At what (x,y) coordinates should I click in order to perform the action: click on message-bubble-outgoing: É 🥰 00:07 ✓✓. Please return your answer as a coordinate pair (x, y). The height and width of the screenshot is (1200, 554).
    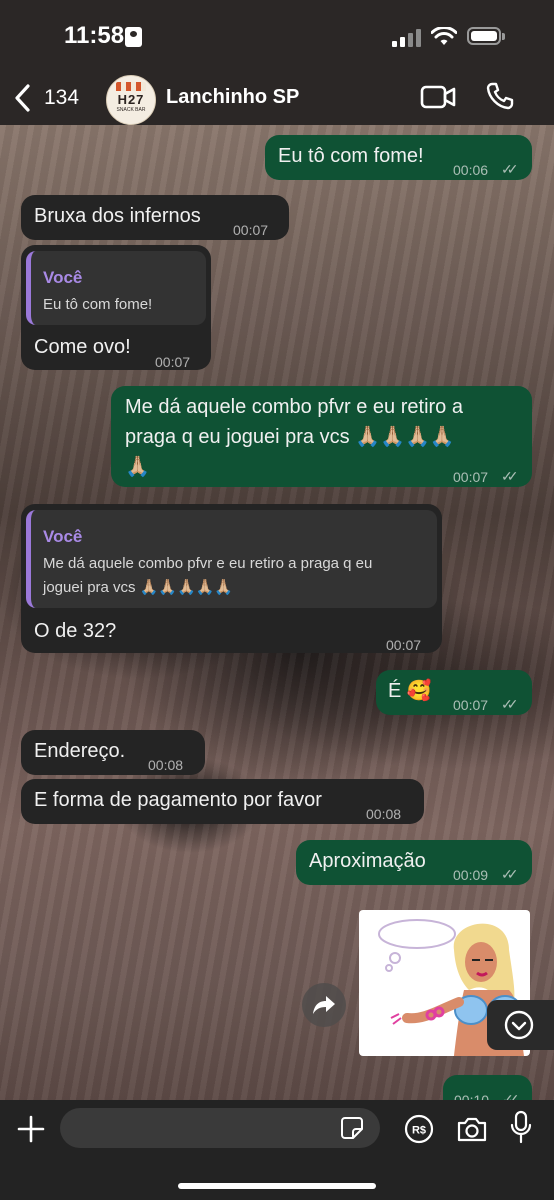
    Looking at the image, I should click on (454, 692).